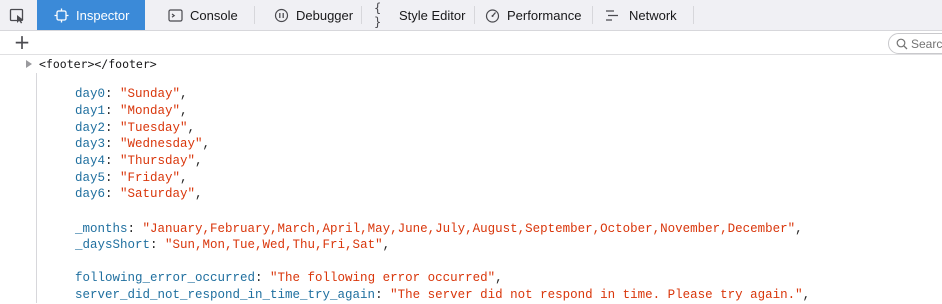  What do you see at coordinates (214, 15) in the screenshot?
I see `tab-label-console: Console` at bounding box center [214, 15].